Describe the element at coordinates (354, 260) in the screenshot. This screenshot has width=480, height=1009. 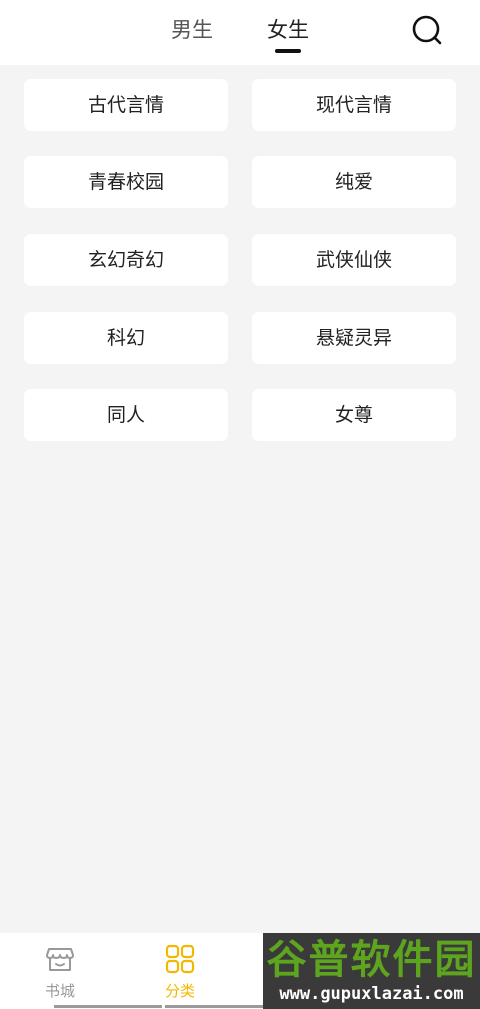
I see `category-wuxia: 武侠仙侠` at that location.